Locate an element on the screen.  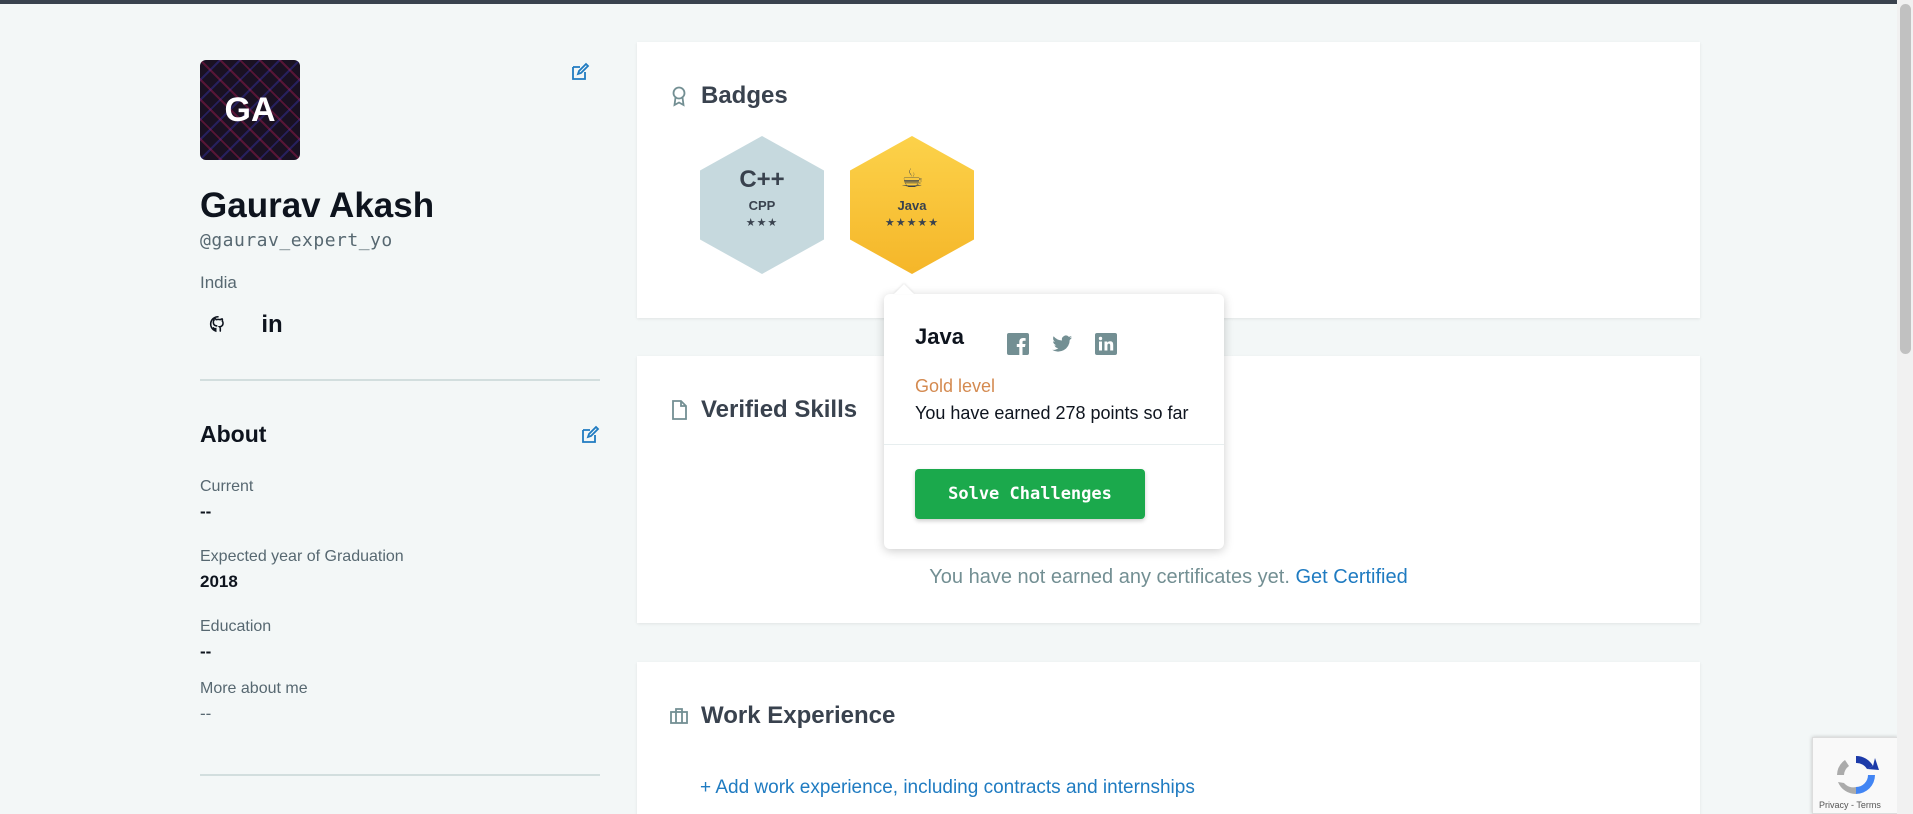
about-header: About is located at coordinates (400, 434).